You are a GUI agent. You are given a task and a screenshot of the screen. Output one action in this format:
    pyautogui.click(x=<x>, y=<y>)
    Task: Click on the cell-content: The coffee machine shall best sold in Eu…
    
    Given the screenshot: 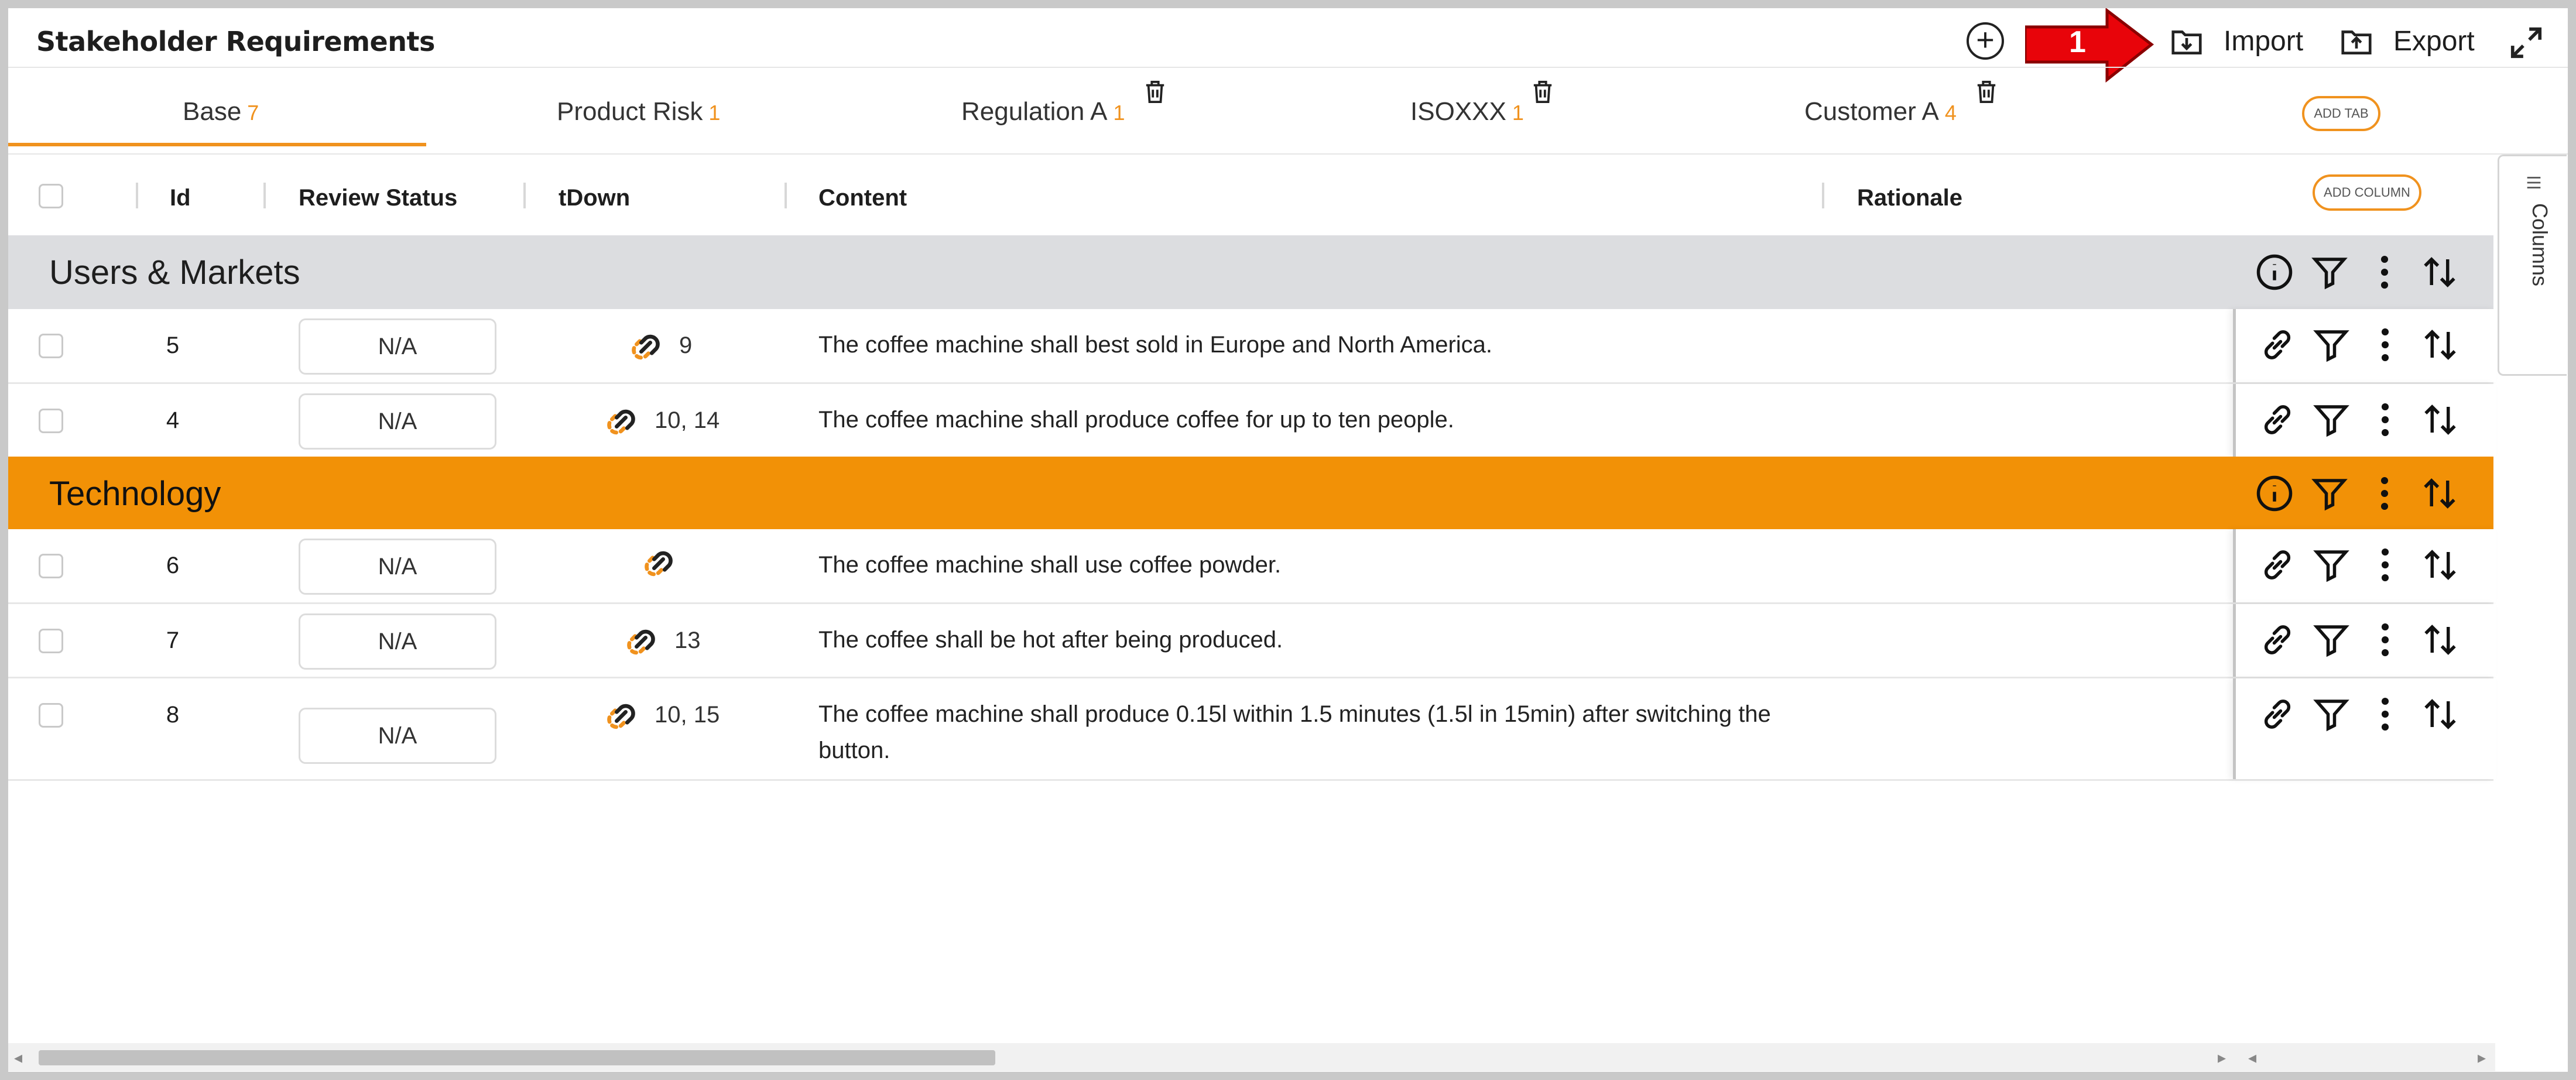 What is the action you would take?
    pyautogui.click(x=1316, y=345)
    